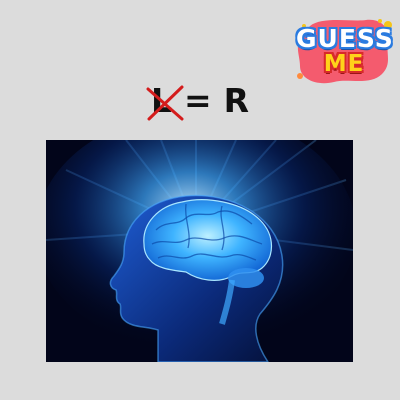 The height and width of the screenshot is (400, 400). I want to click on equals-sign: =, so click(197, 100).